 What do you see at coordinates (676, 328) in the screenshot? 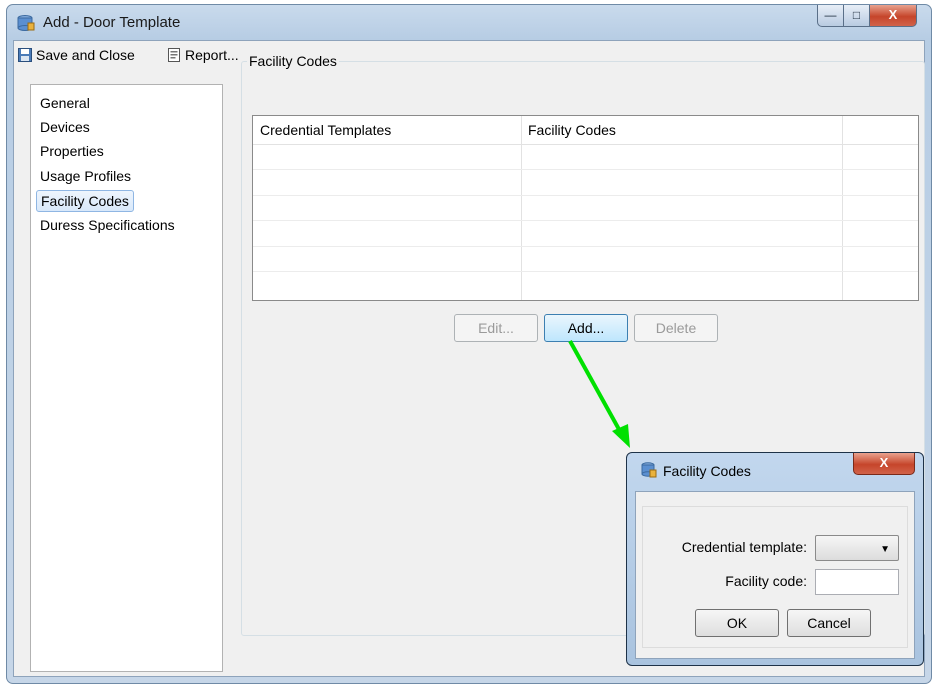
I see `delete-button: Delete` at bounding box center [676, 328].